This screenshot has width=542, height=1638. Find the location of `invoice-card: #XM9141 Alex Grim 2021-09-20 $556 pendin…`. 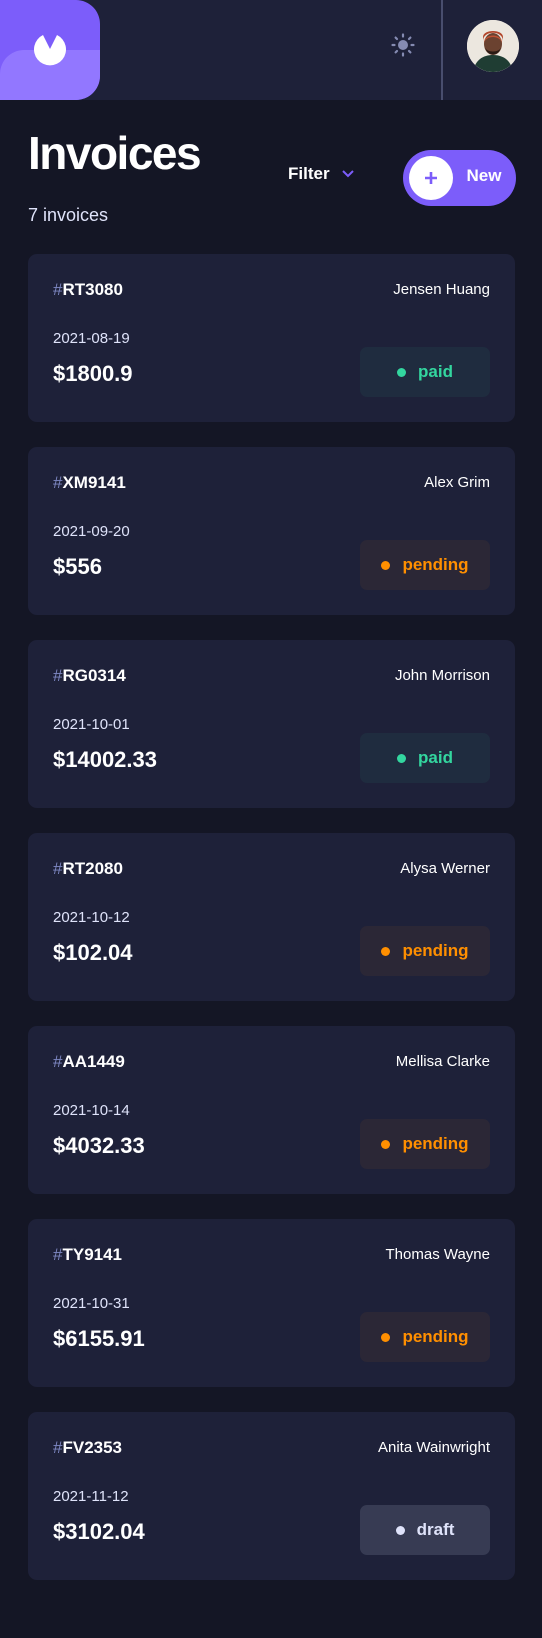

invoice-card: #XM9141 Alex Grim 2021-09-20 $556 pendin… is located at coordinates (271, 531).